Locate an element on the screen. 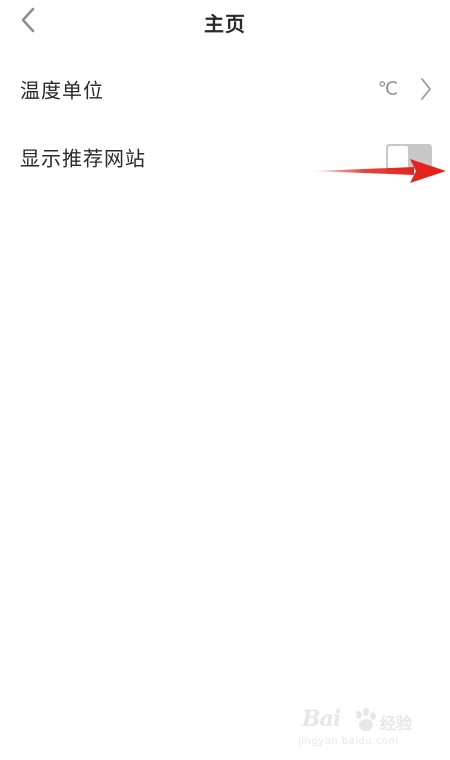  setting-row-show-recommended-sites: 显示推荐网站 is located at coordinates (225, 157).